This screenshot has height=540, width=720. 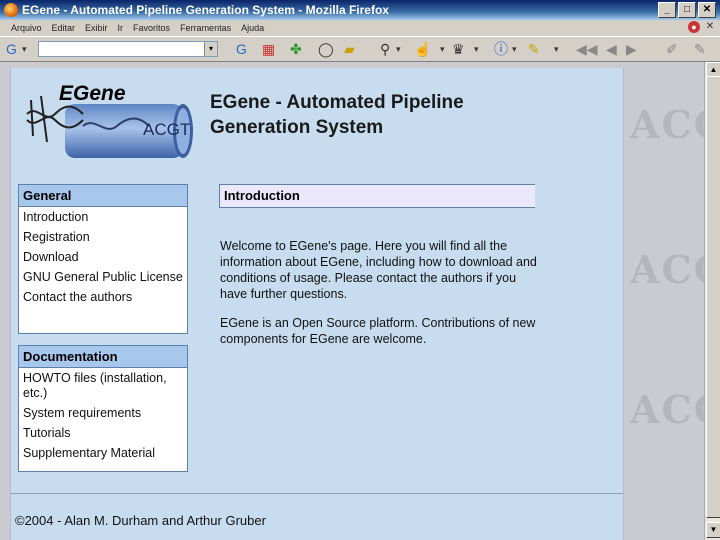 What do you see at coordinates (103, 413) in the screenshot?
I see `nav-item-system-requirements: System requirements` at bounding box center [103, 413].